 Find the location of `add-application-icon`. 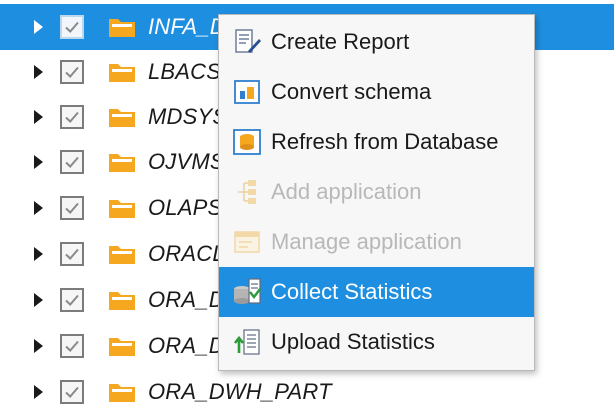

add-application-icon is located at coordinates (247, 192).